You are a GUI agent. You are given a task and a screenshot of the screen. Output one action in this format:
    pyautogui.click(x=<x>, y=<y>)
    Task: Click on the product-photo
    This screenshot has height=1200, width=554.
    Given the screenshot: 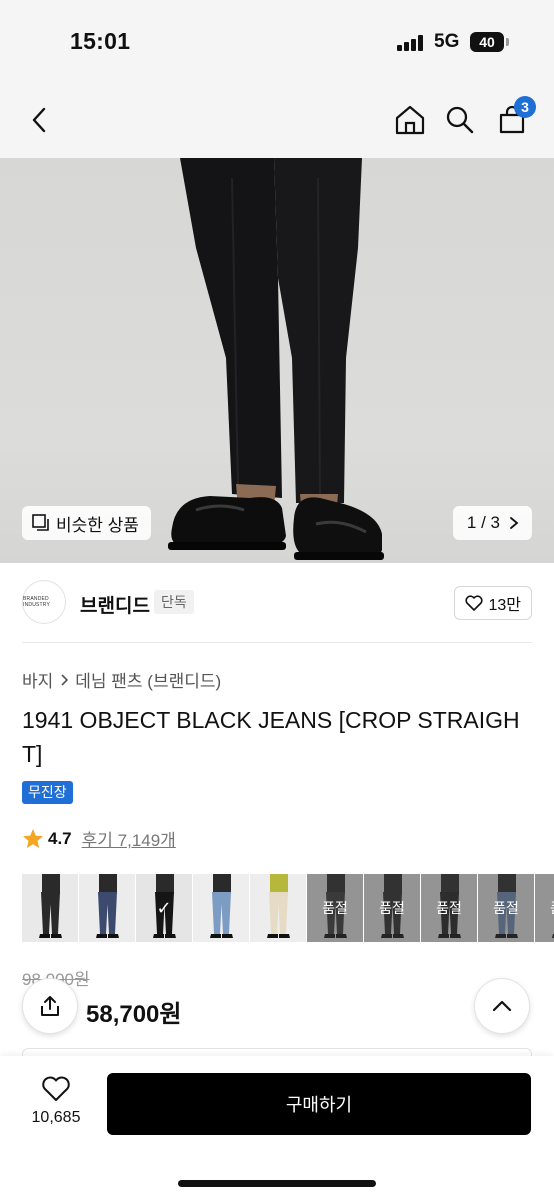 What is the action you would take?
    pyautogui.click(x=276, y=359)
    